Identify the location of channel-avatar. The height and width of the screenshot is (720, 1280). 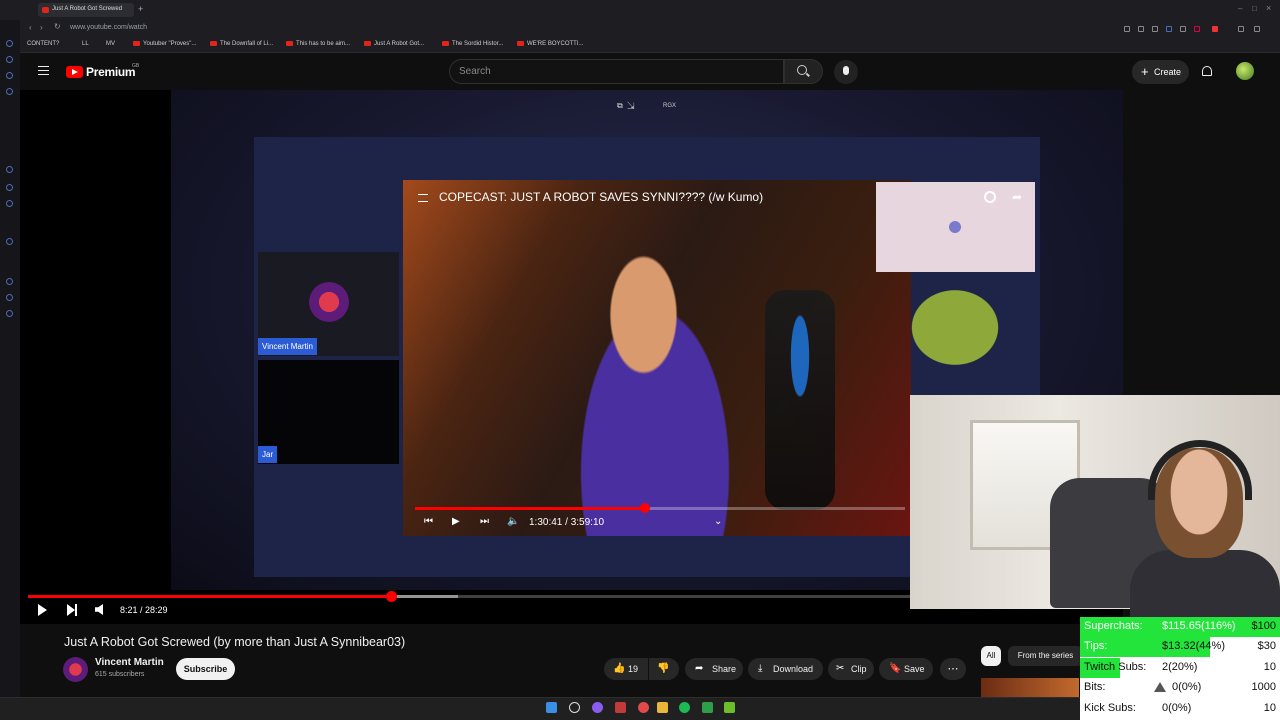
(75, 669).